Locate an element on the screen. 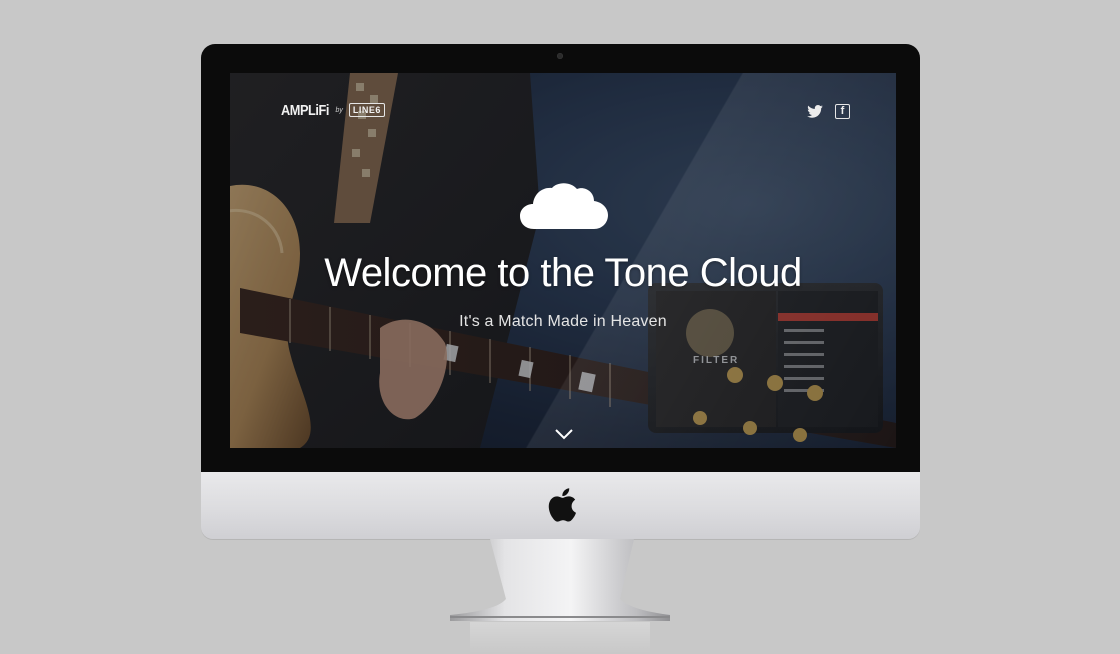 The image size is (1120, 654). brand-by: by is located at coordinates (339, 110).